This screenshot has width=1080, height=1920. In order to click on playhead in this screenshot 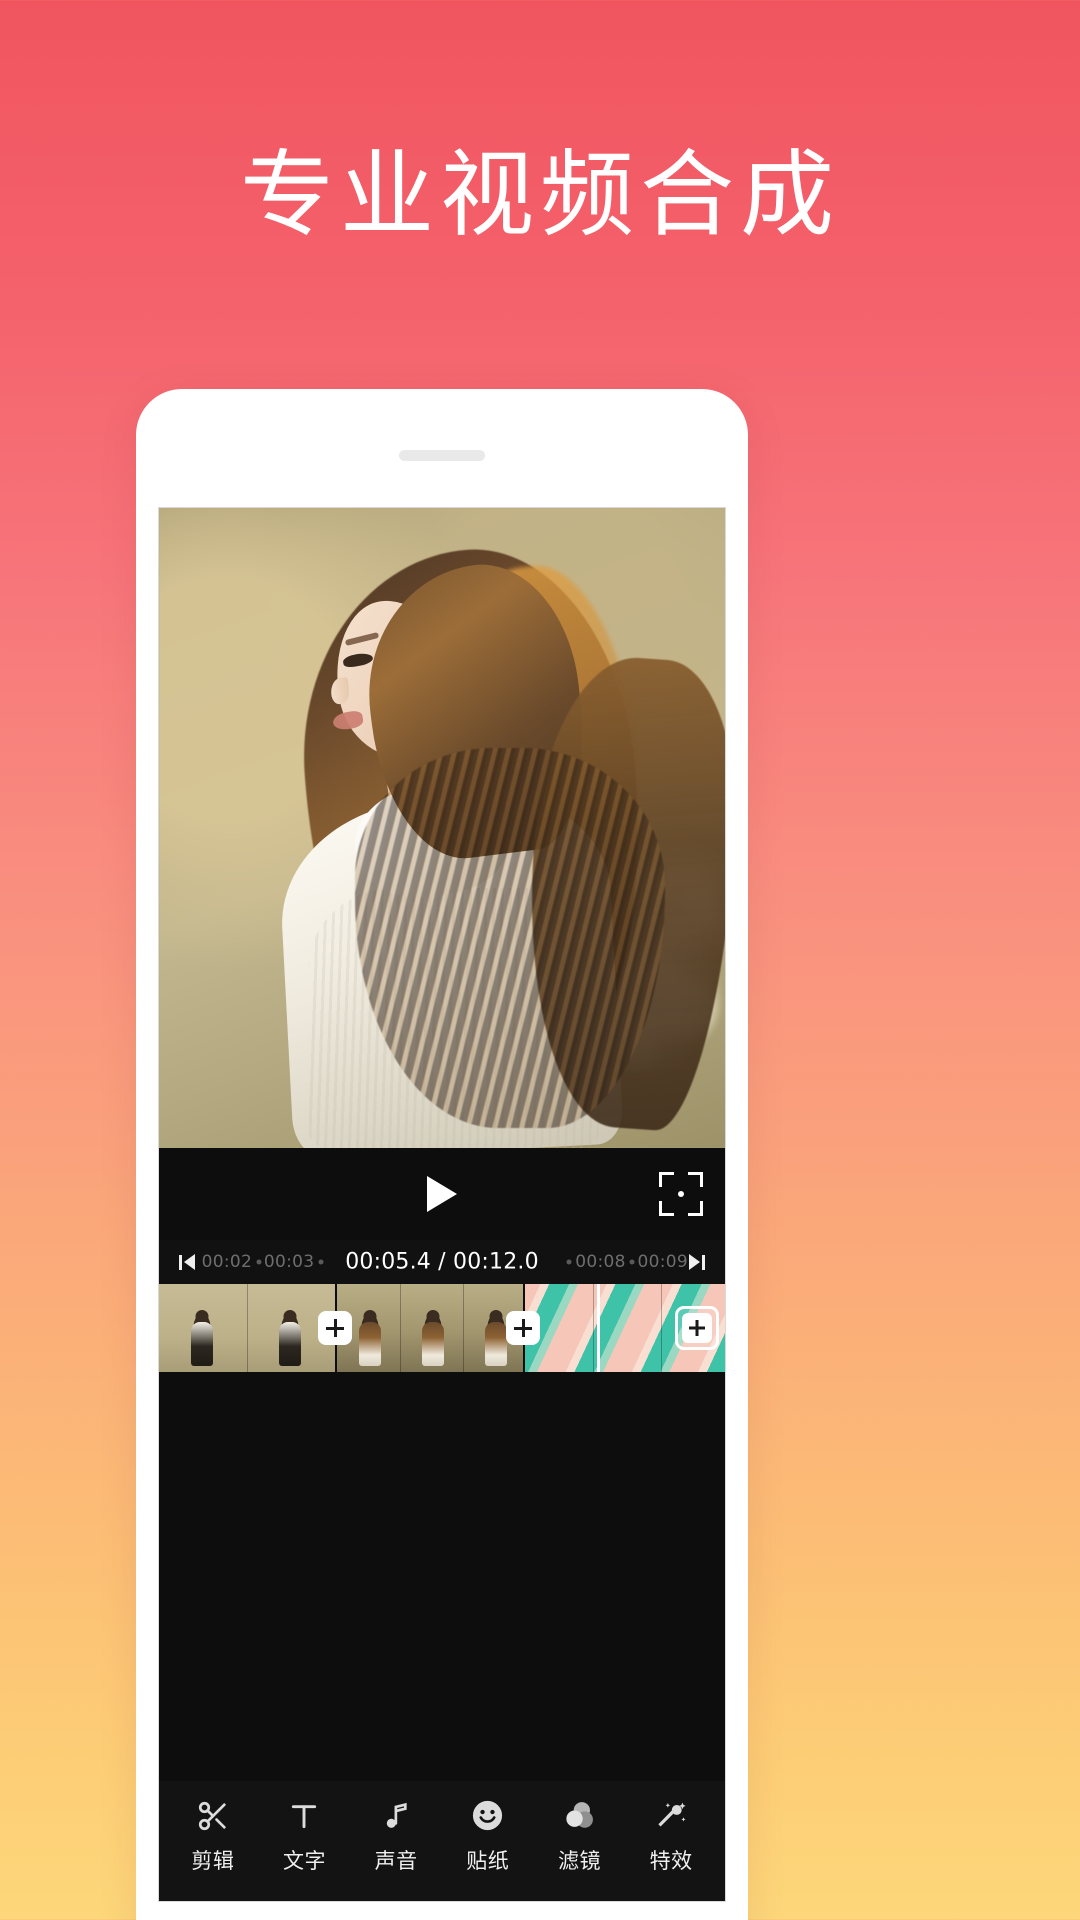, I will do `click(598, 1328)`.